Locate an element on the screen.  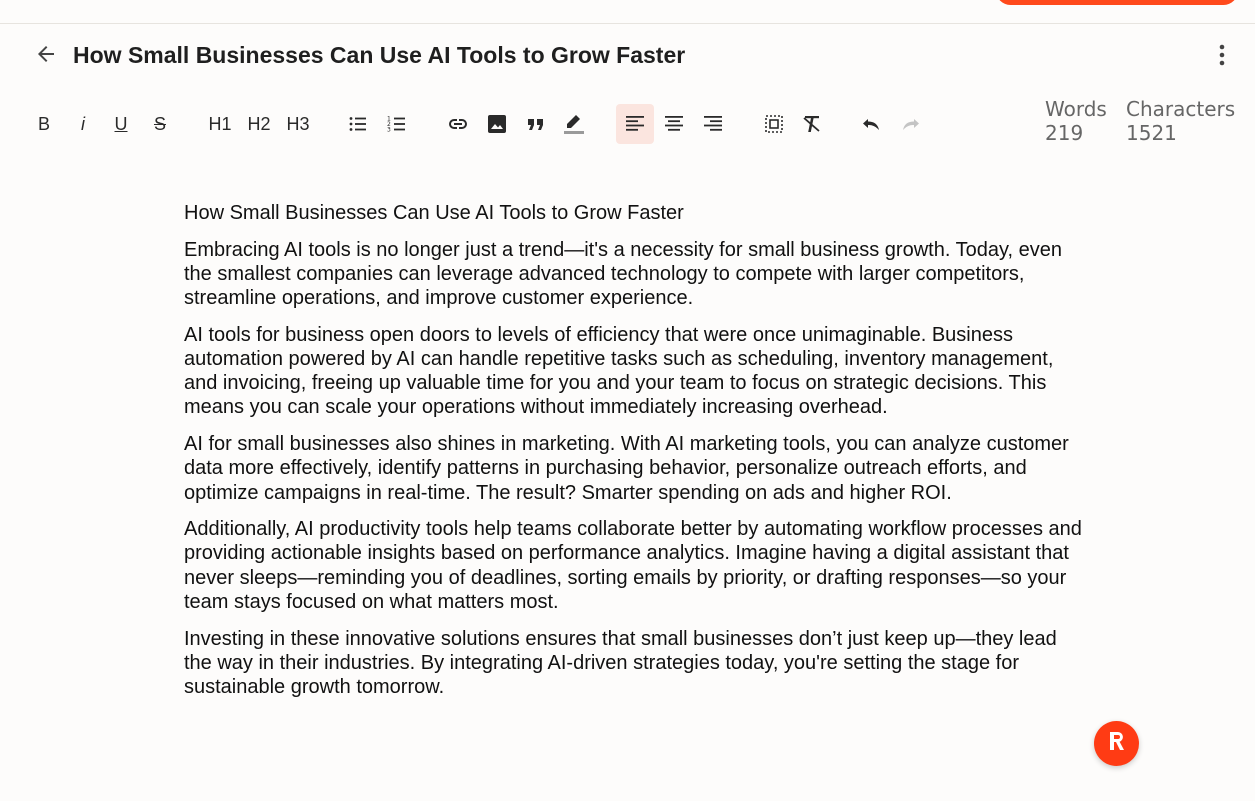
svg-text: 3 is located at coordinates (389, 130).